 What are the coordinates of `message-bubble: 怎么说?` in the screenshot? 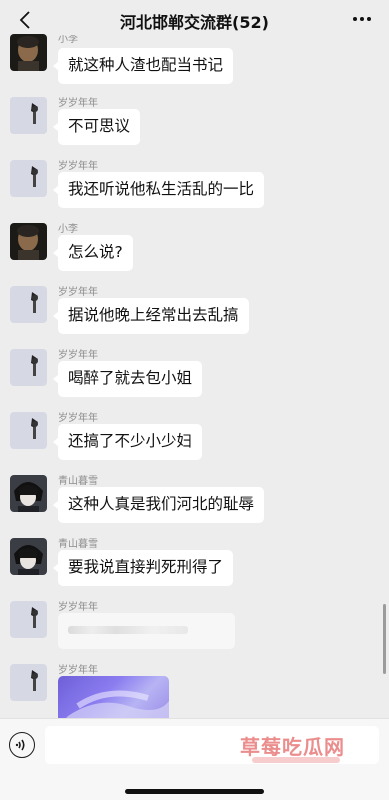 It's located at (93, 253).